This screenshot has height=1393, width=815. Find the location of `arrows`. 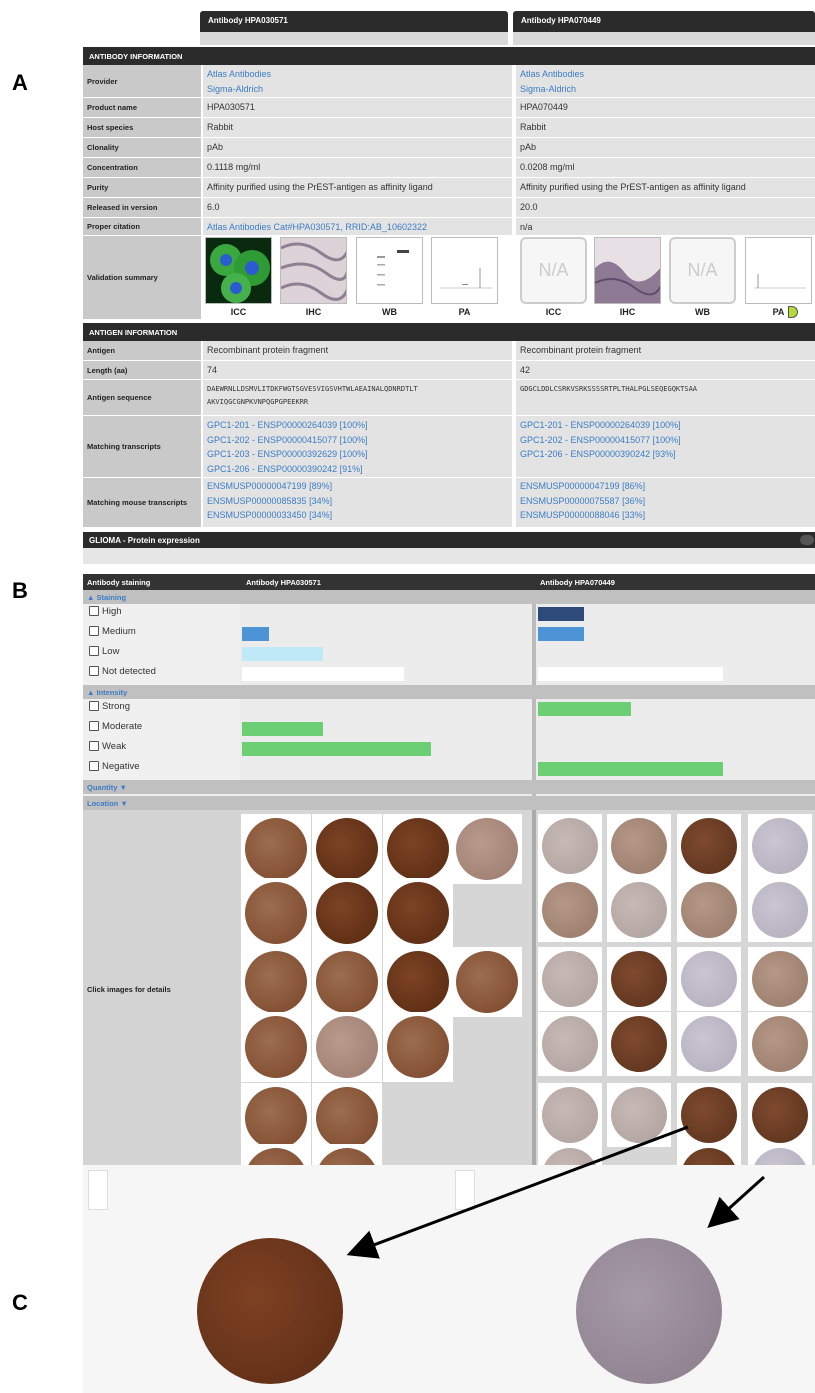

arrows is located at coordinates (556, 1192).